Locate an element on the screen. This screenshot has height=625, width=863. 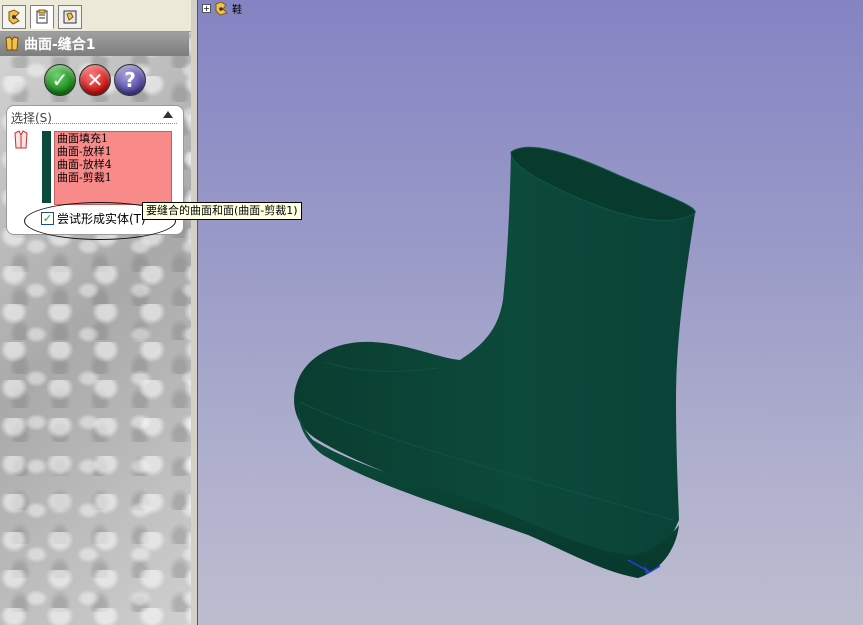
list-item: 曲面-放样1 is located at coordinates (113, 151).